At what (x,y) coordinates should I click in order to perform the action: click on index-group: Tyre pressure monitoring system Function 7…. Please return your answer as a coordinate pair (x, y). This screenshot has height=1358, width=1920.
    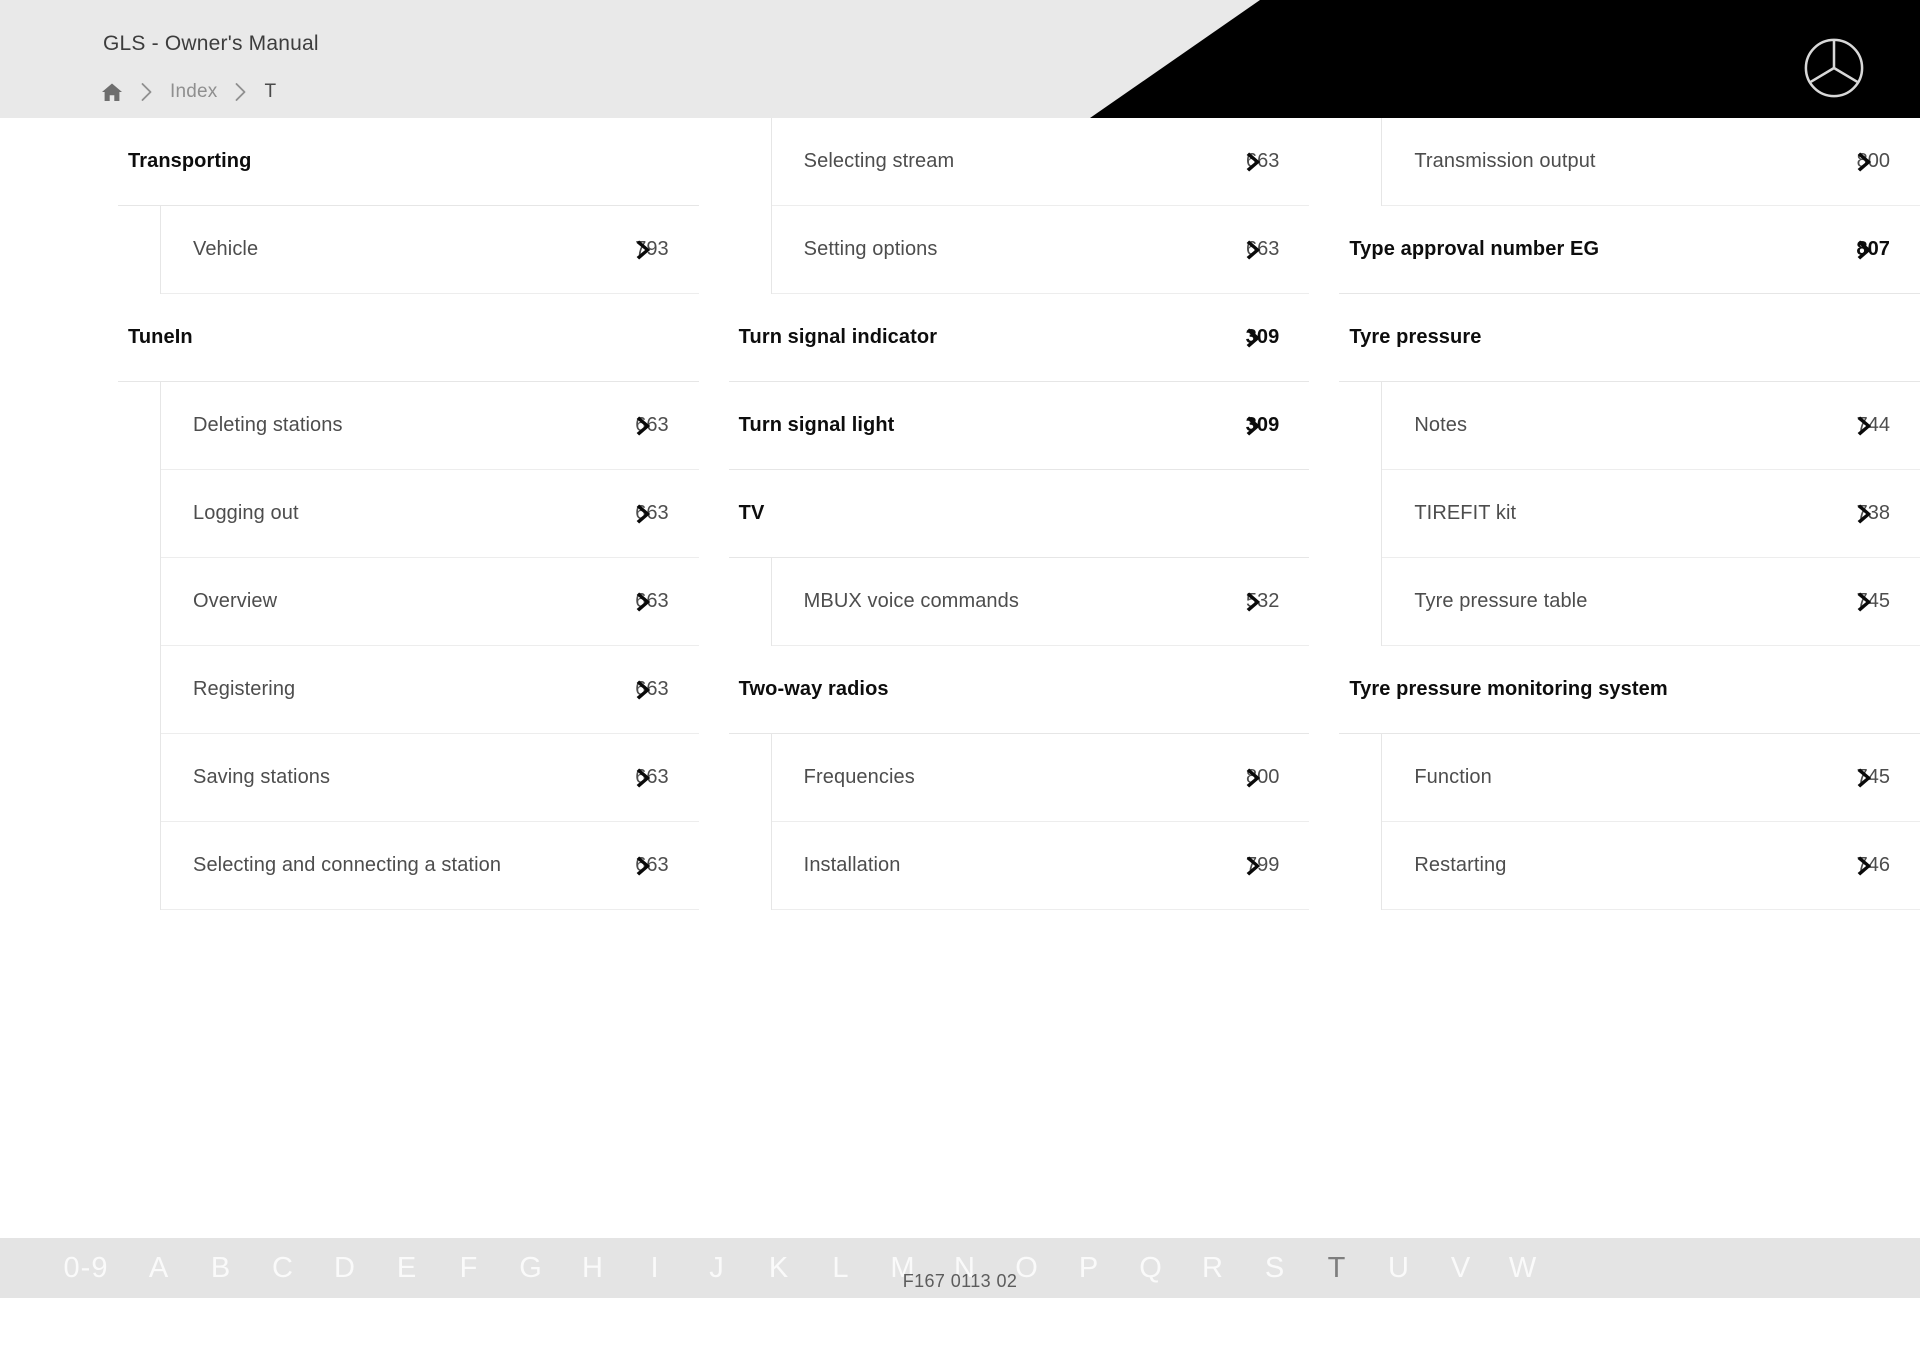
    Looking at the image, I should click on (1629, 778).